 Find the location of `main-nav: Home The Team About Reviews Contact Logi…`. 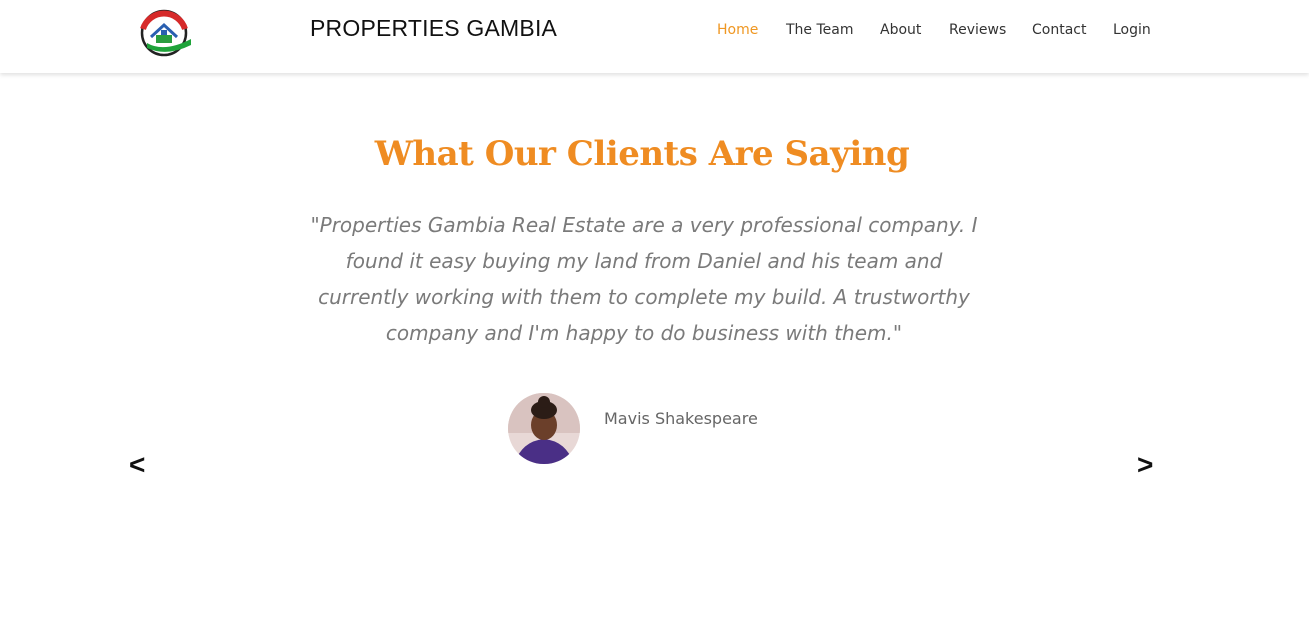

main-nav: Home The Team About Reviews Contact Logi… is located at coordinates (654, 32).